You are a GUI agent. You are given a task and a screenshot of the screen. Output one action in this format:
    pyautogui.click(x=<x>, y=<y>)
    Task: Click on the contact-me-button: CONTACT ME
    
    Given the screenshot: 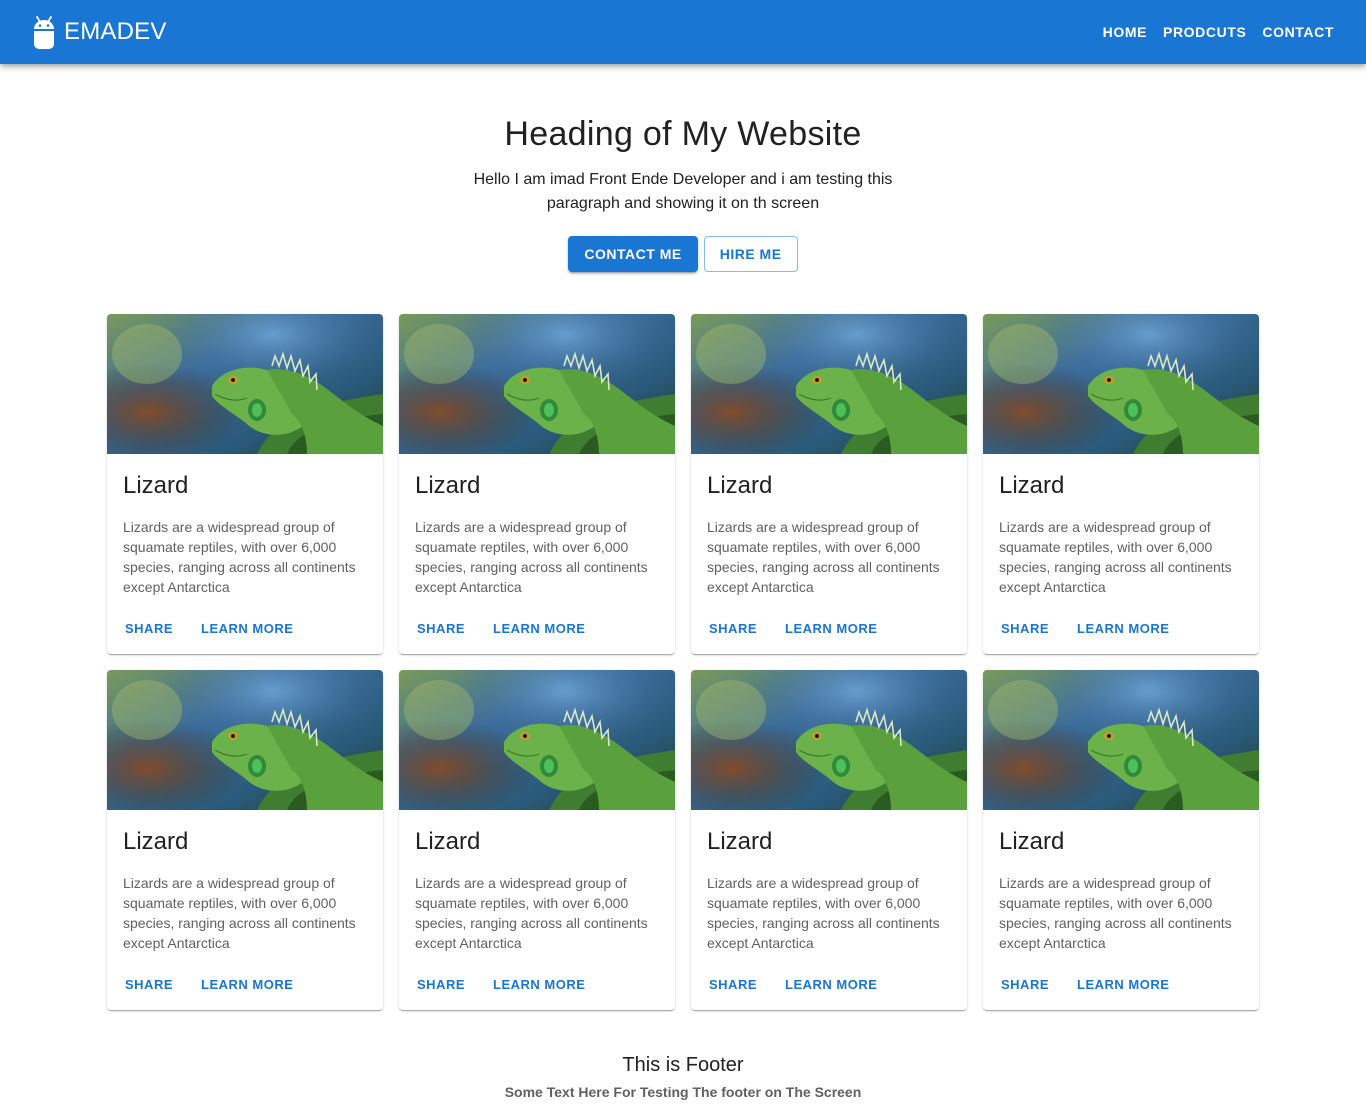 What is the action you would take?
    pyautogui.click(x=633, y=254)
    